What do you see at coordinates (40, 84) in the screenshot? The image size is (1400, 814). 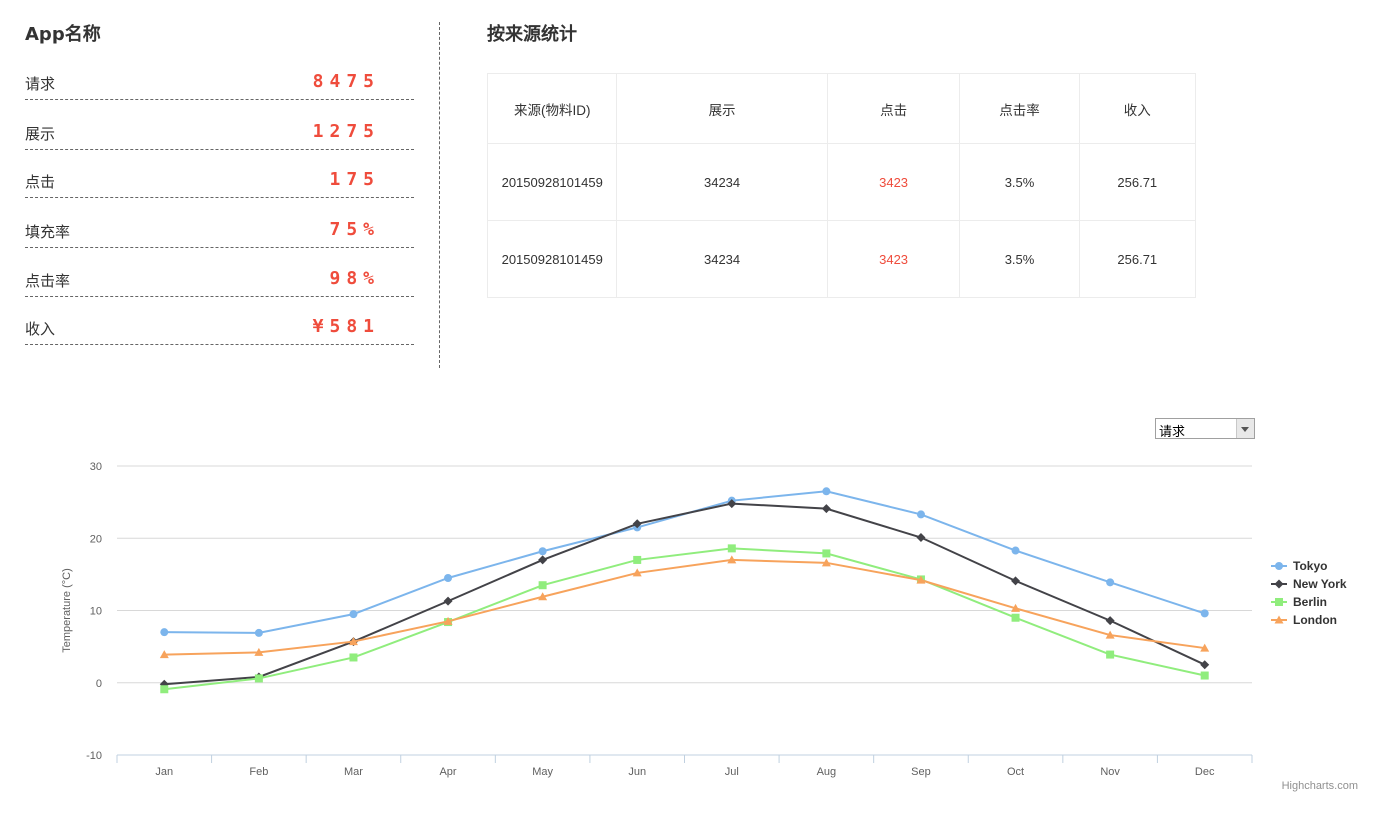 I see `stat-label: 请求` at bounding box center [40, 84].